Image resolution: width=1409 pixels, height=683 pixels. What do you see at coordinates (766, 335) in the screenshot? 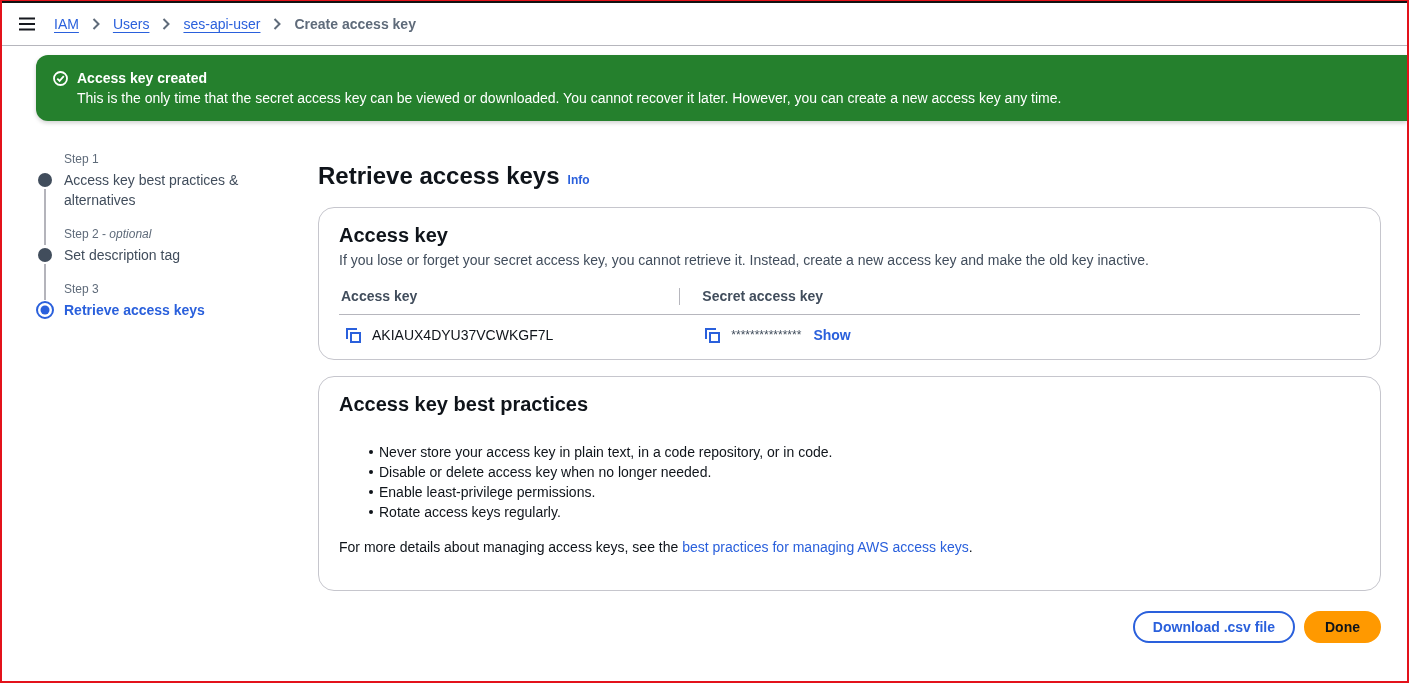
I see `secret-key-value: ***************` at bounding box center [766, 335].